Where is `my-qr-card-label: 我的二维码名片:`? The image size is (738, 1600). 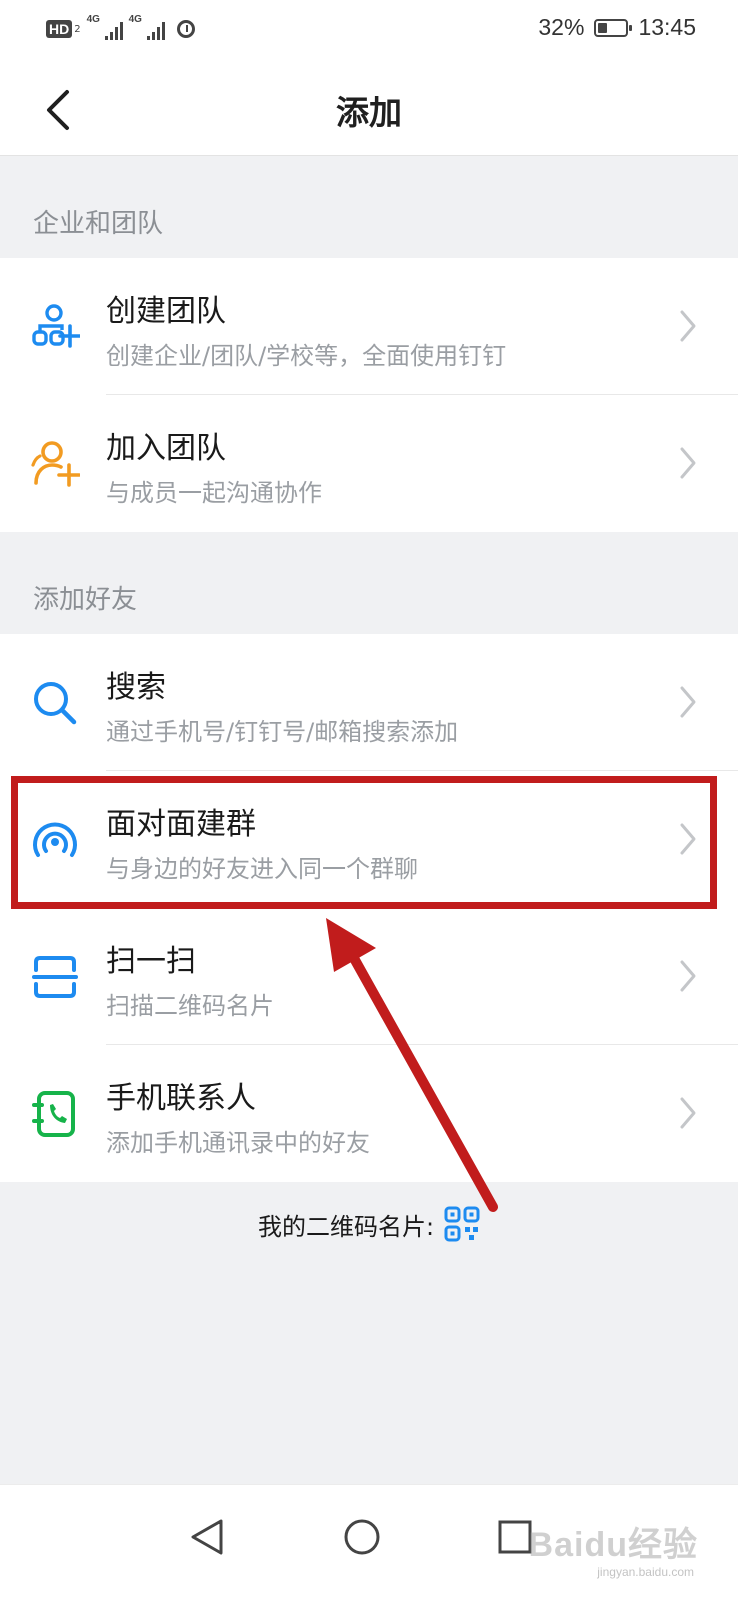
my-qr-card-label: 我的二维码名片: is located at coordinates (346, 1226).